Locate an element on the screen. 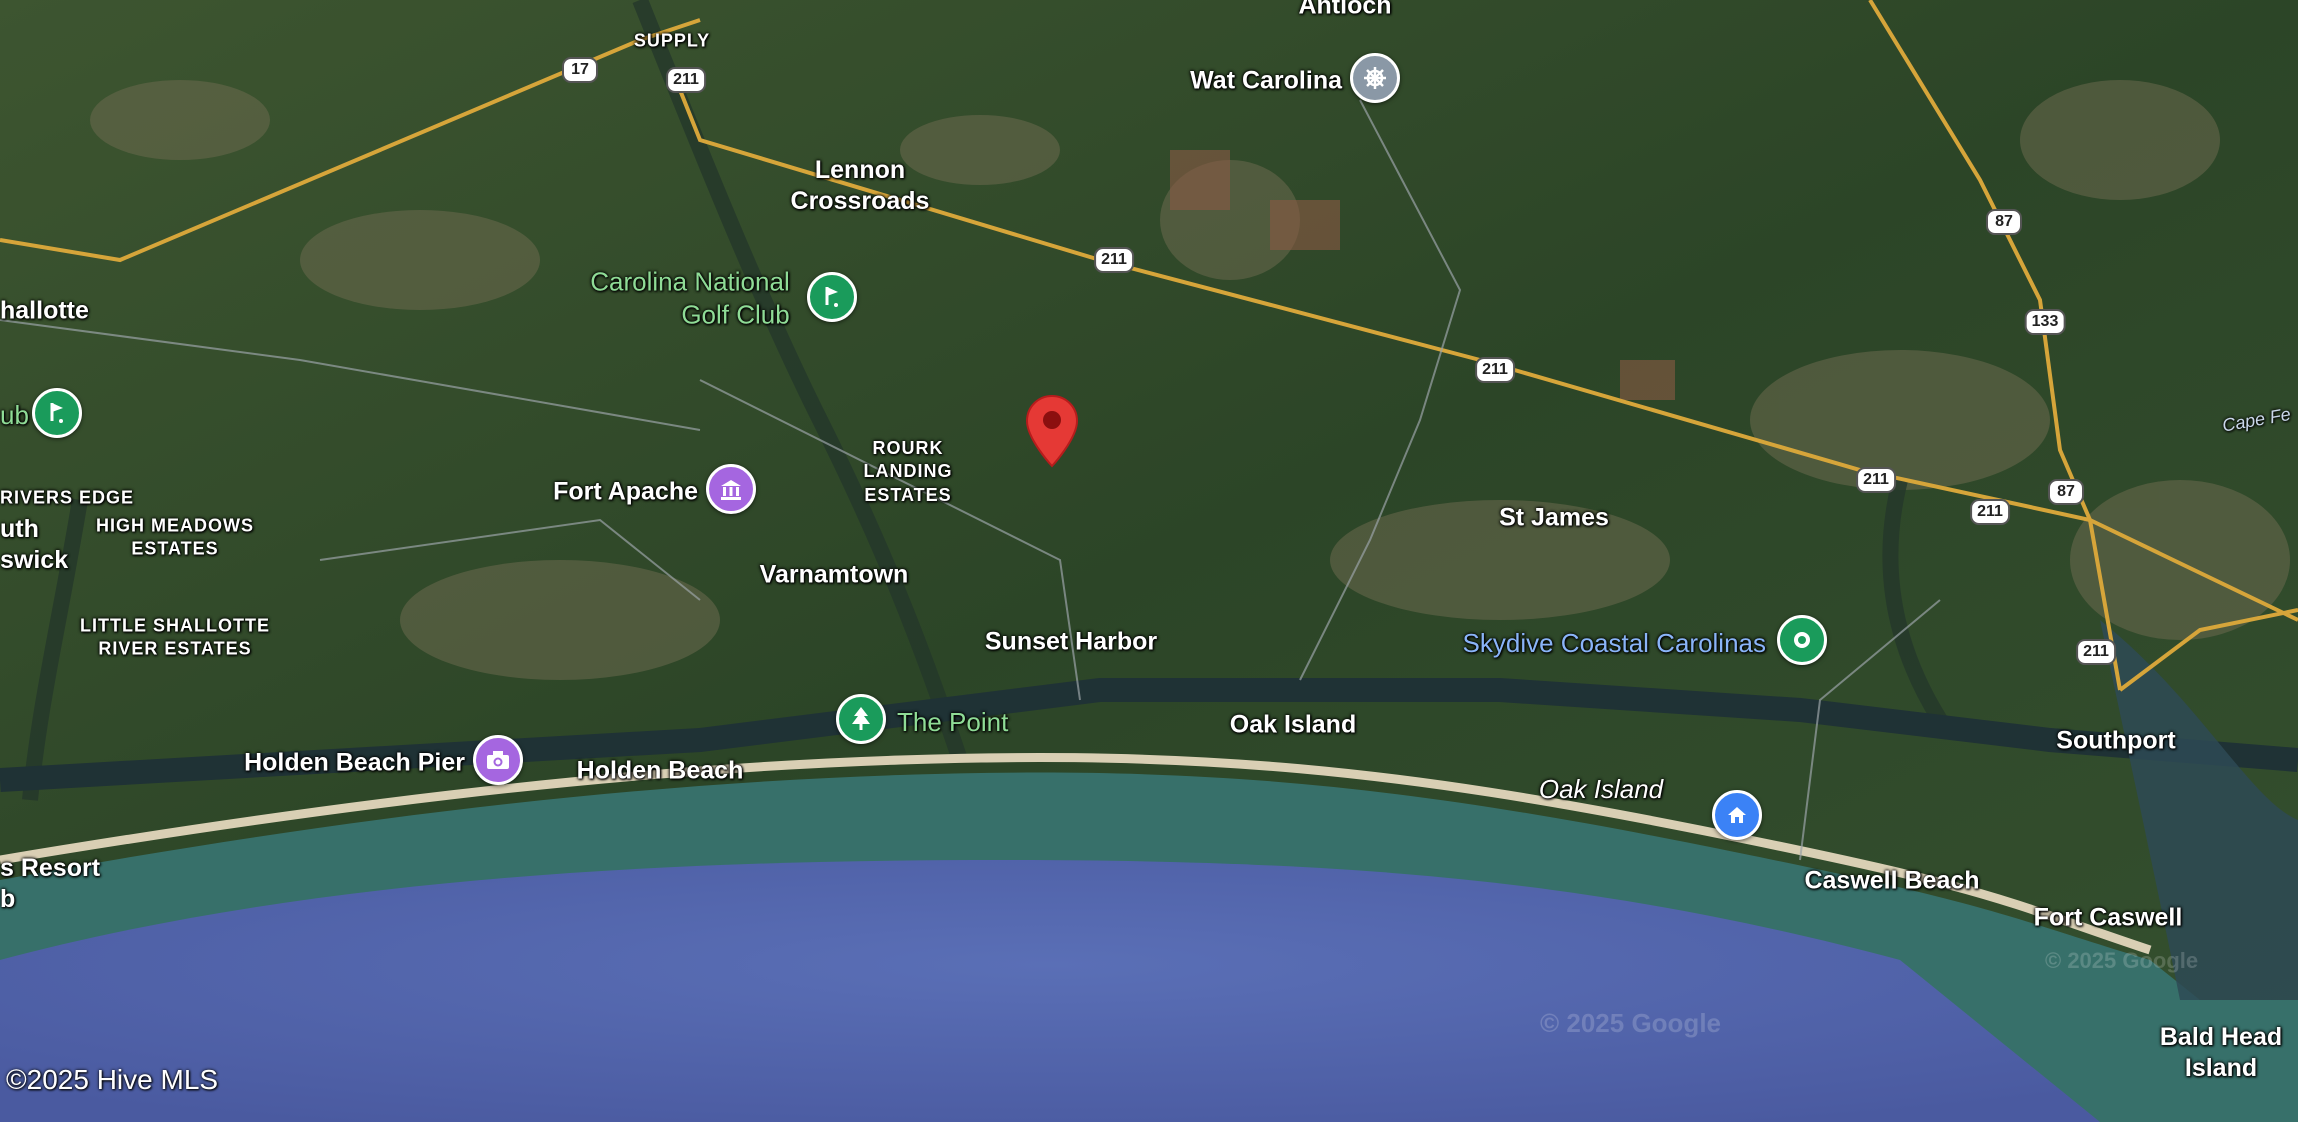 This screenshot has height=1122, width=2298. place-label: Fort Caswell is located at coordinates (2108, 917).